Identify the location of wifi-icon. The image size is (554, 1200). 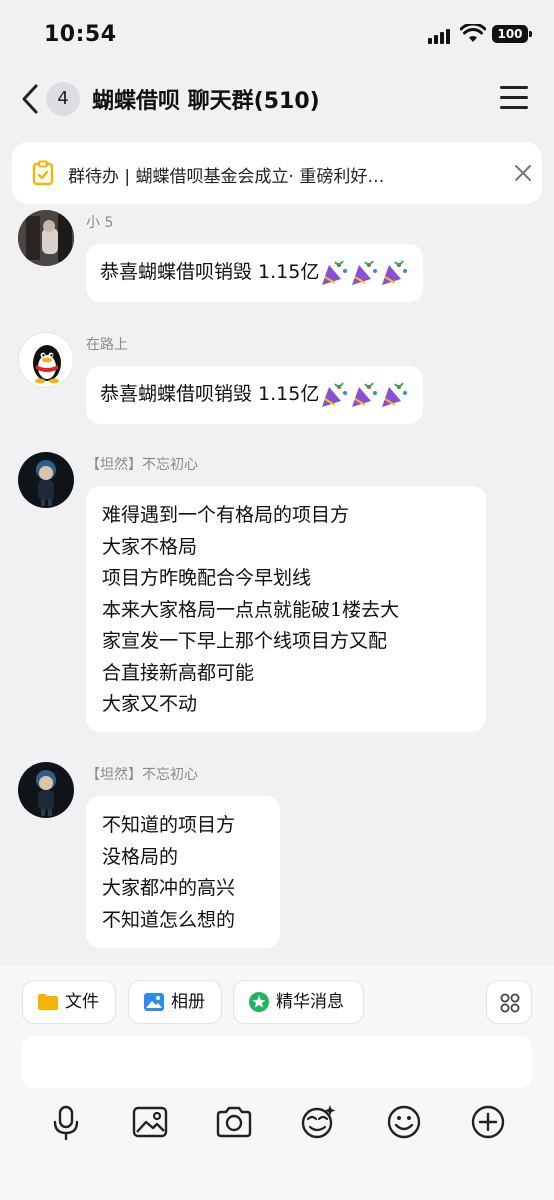
(473, 33).